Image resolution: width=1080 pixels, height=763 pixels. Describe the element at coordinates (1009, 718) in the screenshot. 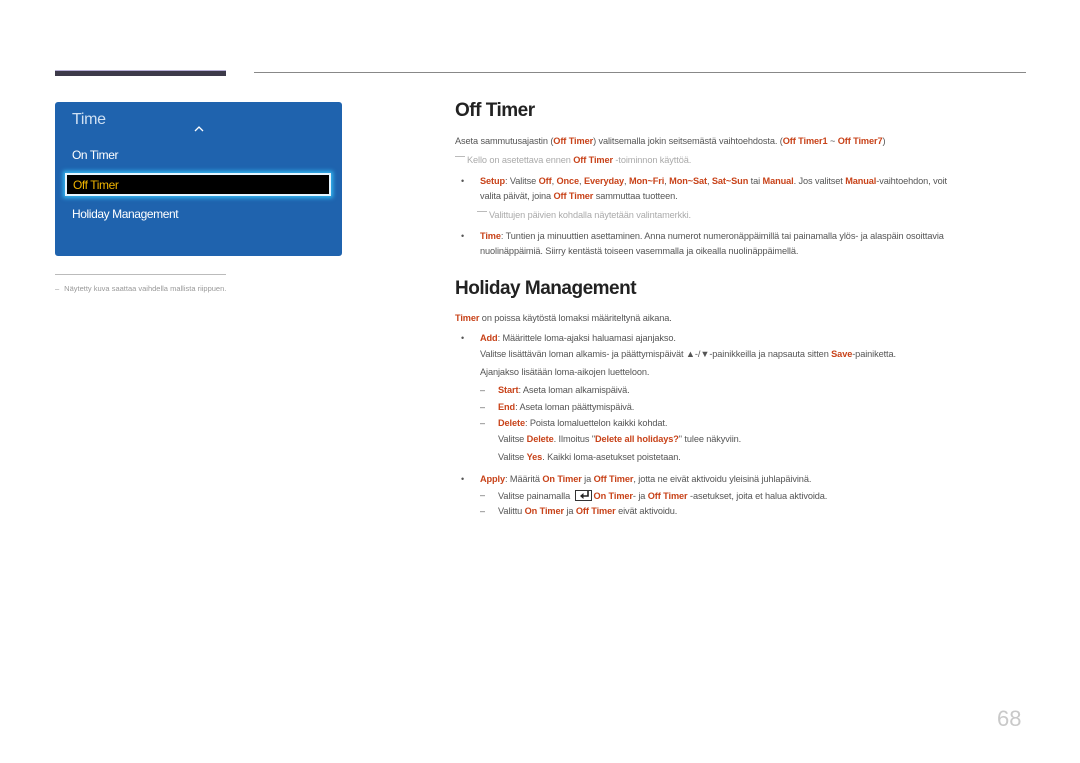

I see `page-number: 68` at that location.